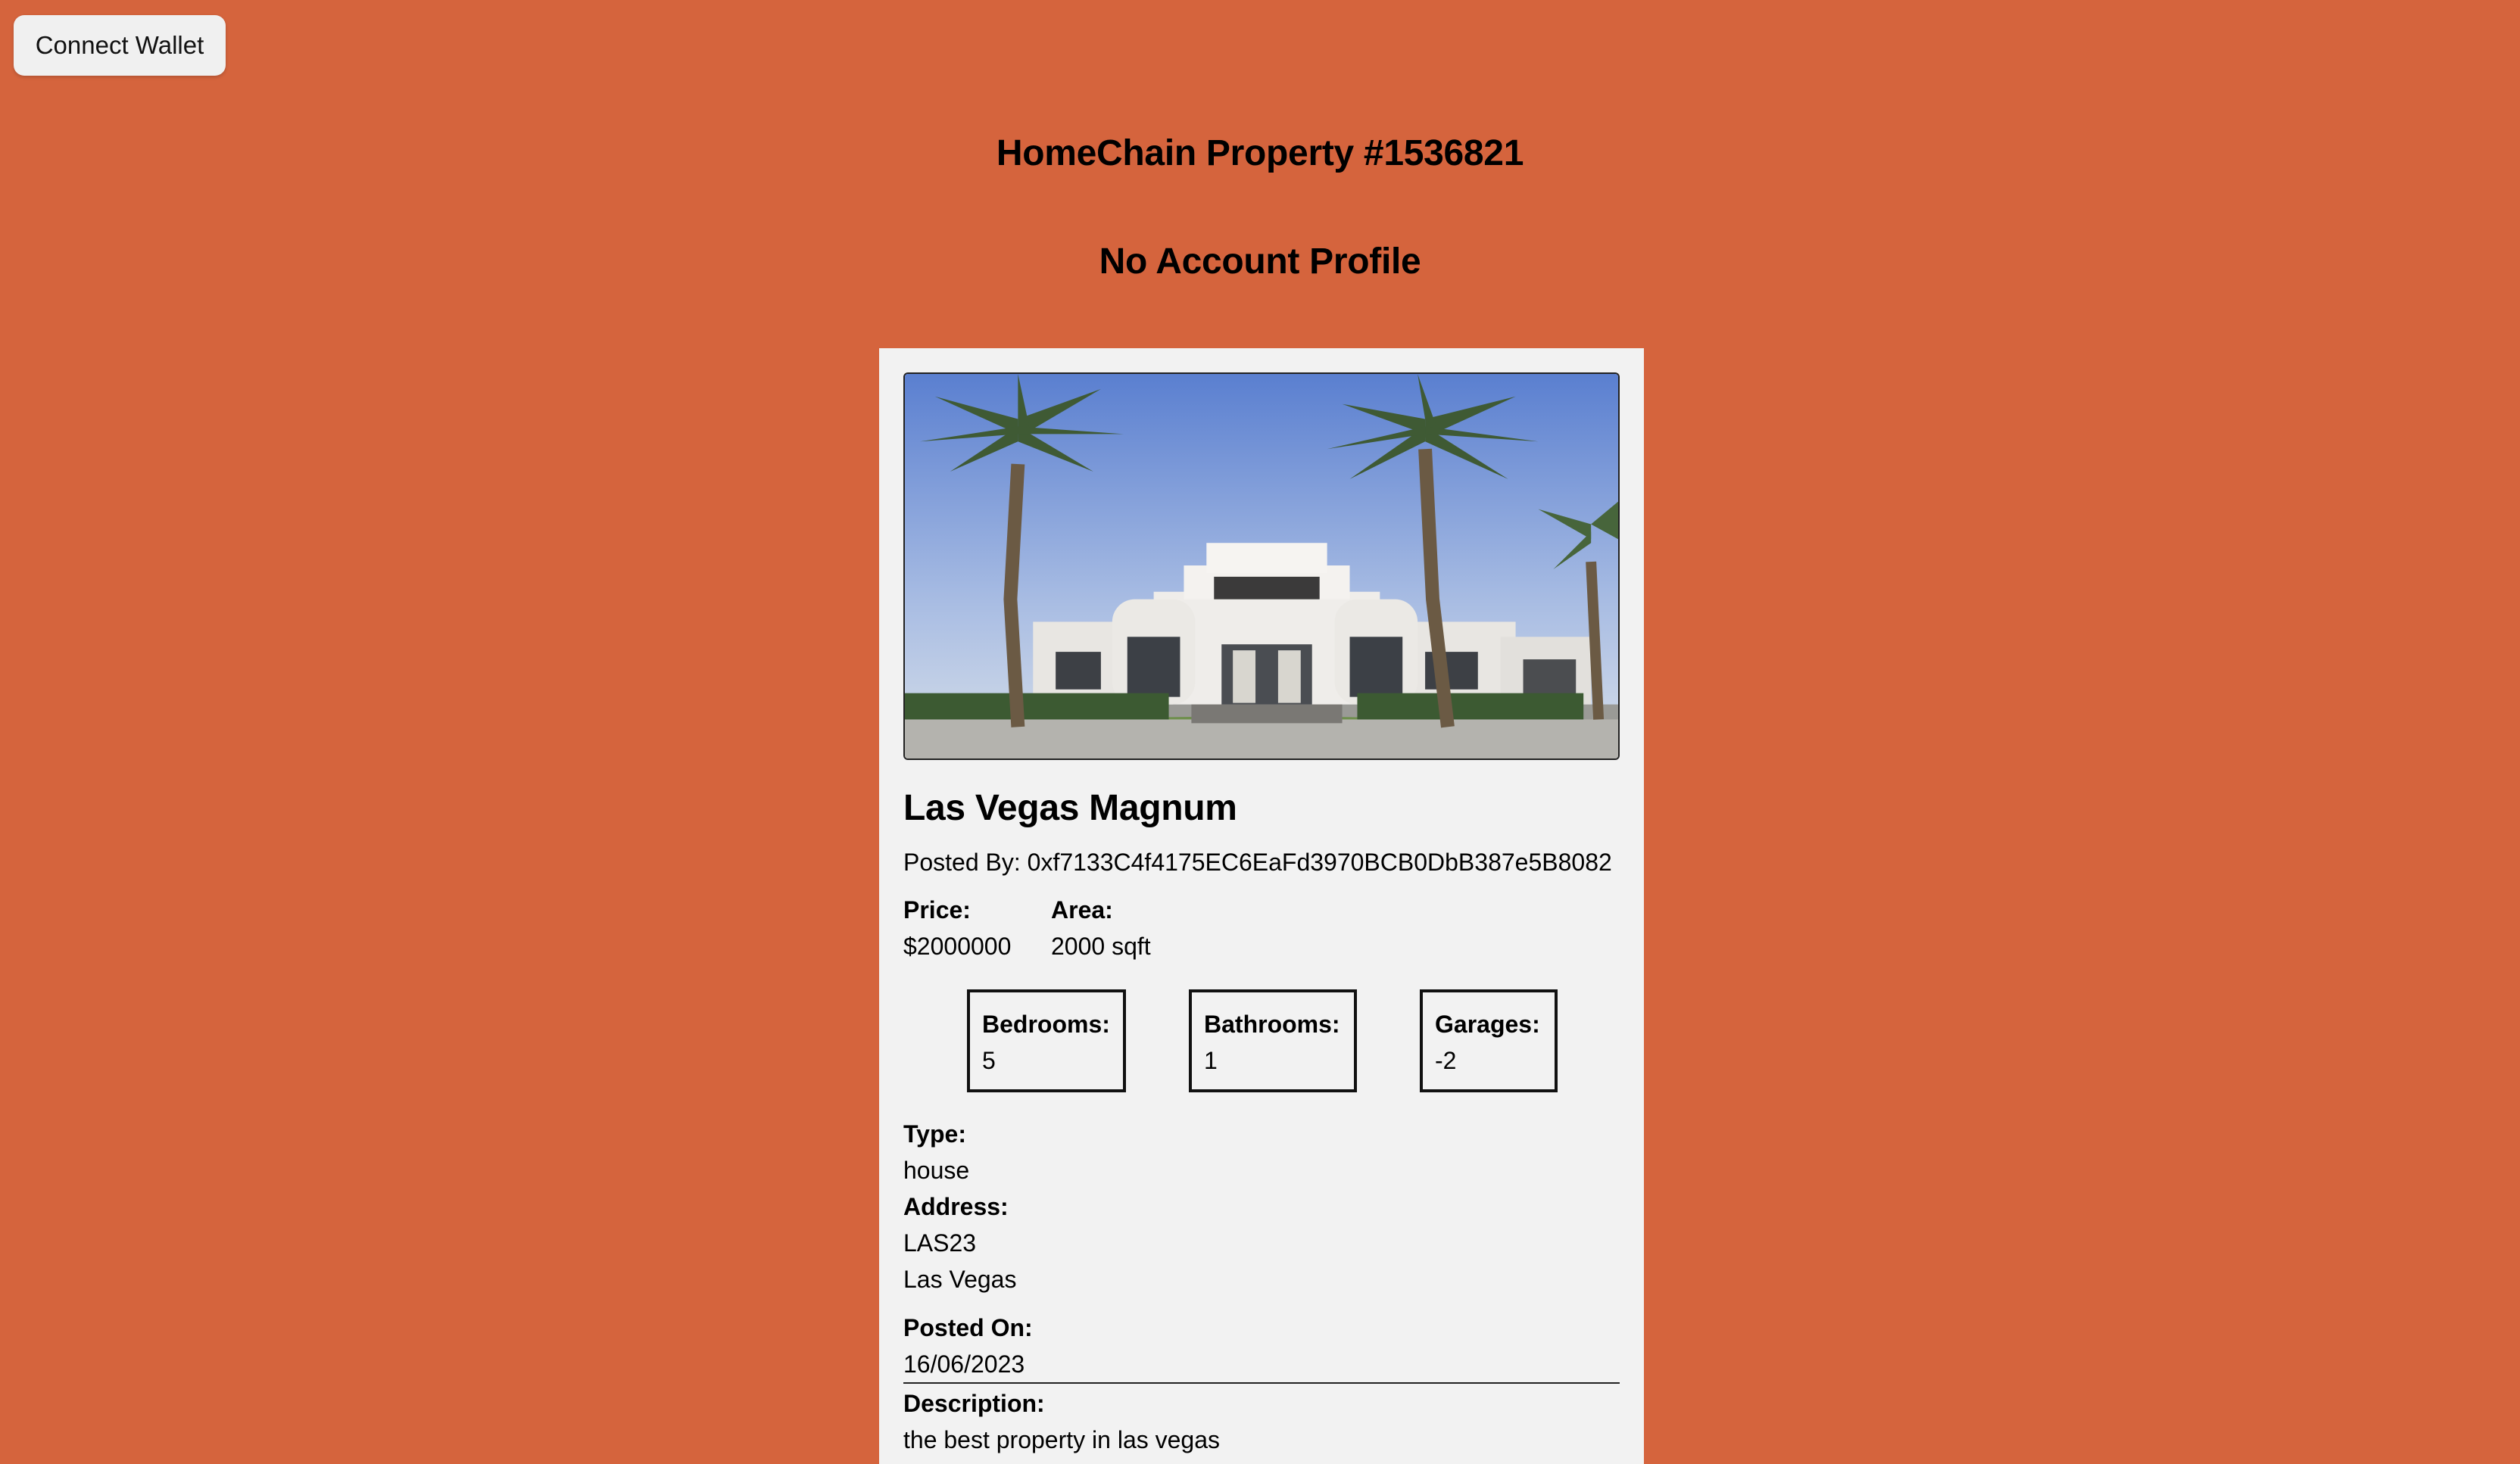 The width and height of the screenshot is (2520, 1464). Describe the element at coordinates (1487, 1024) in the screenshot. I see `garages-label: Garages:` at that location.